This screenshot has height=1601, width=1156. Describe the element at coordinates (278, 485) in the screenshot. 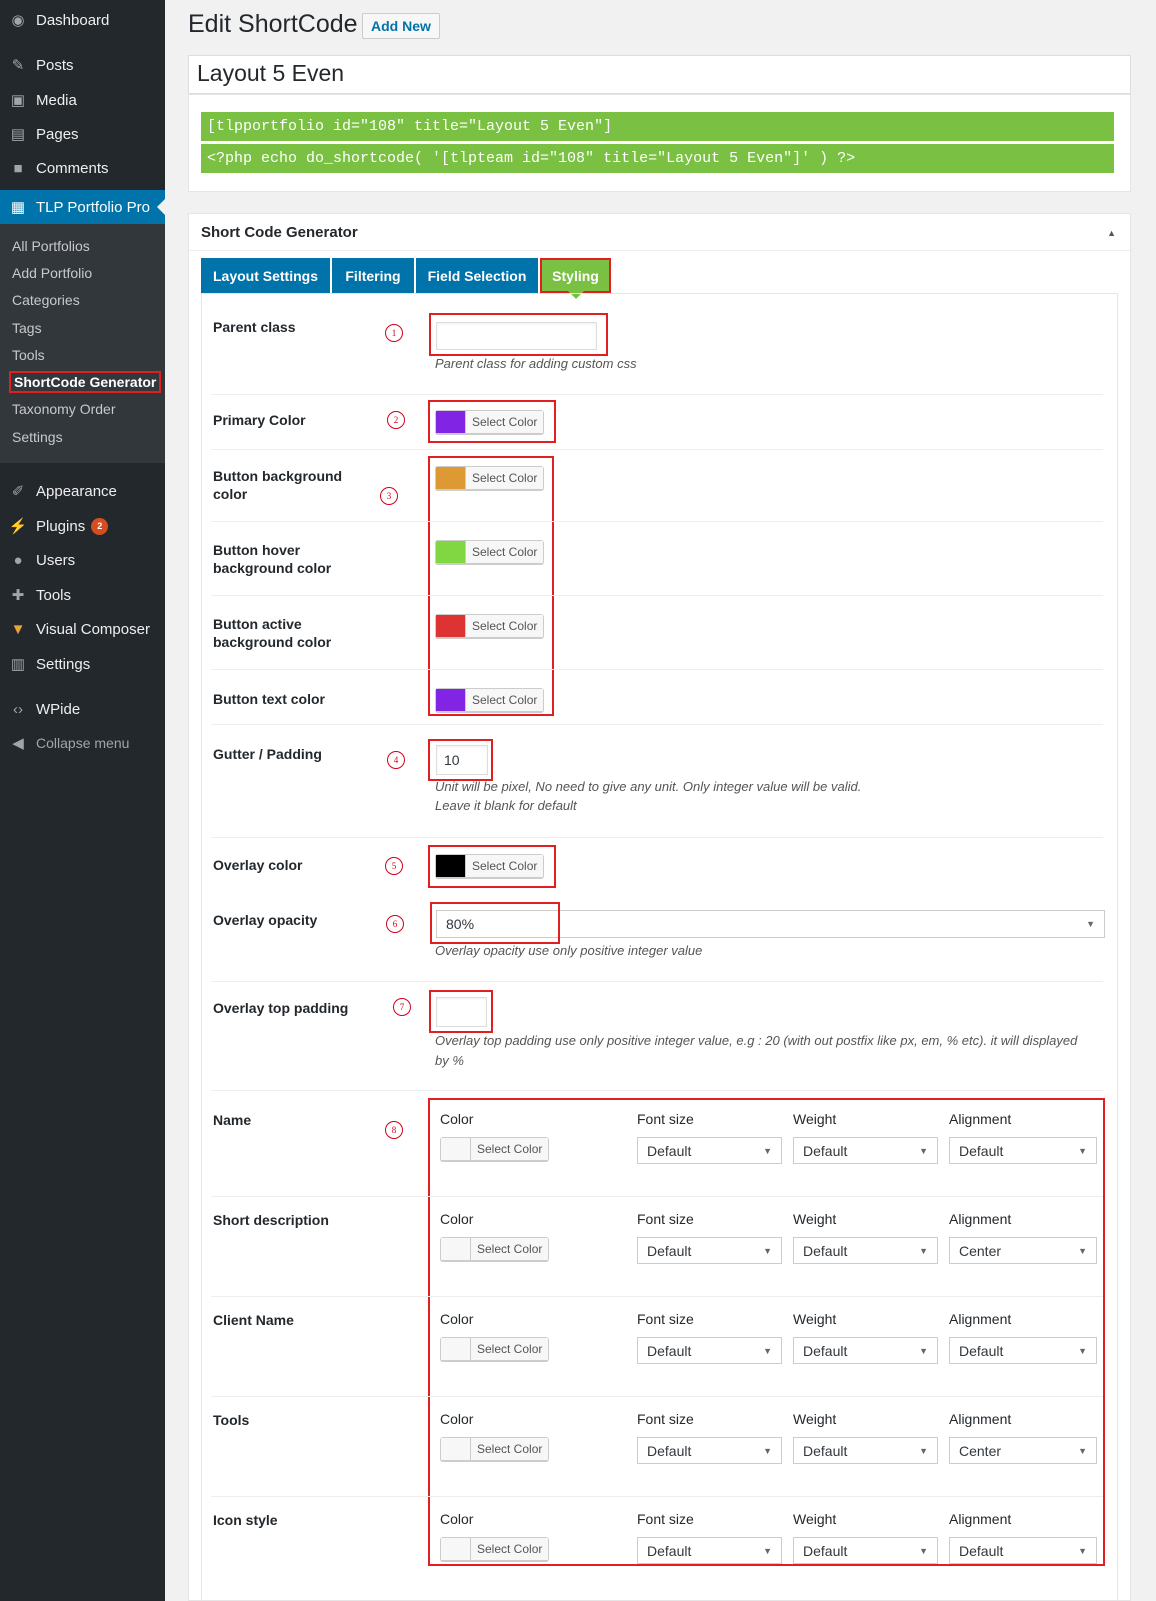

I see `button-bg-color-label: Button background color` at that location.